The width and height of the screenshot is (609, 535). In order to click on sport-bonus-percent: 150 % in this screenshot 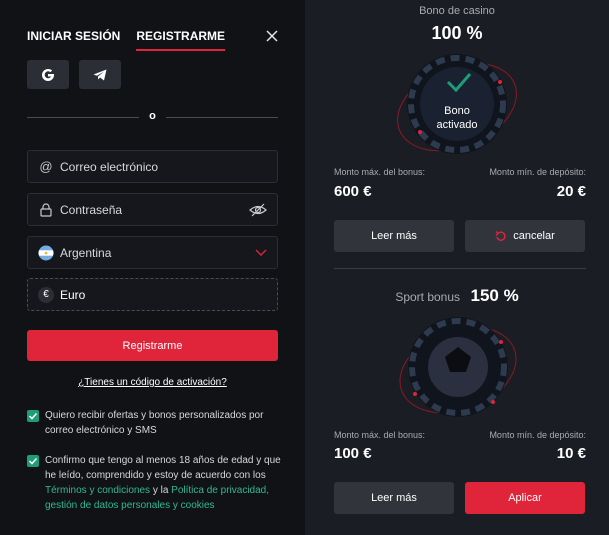, I will do `click(494, 295)`.